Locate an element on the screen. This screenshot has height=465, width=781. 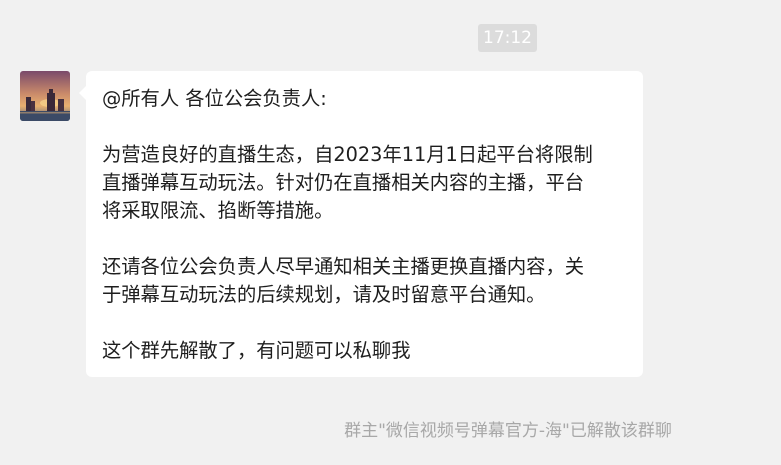
message-paragraph-2-line-1: 还请各位公会负责人尽早通知相关主播更换直播内容，关 is located at coordinates (343, 266).